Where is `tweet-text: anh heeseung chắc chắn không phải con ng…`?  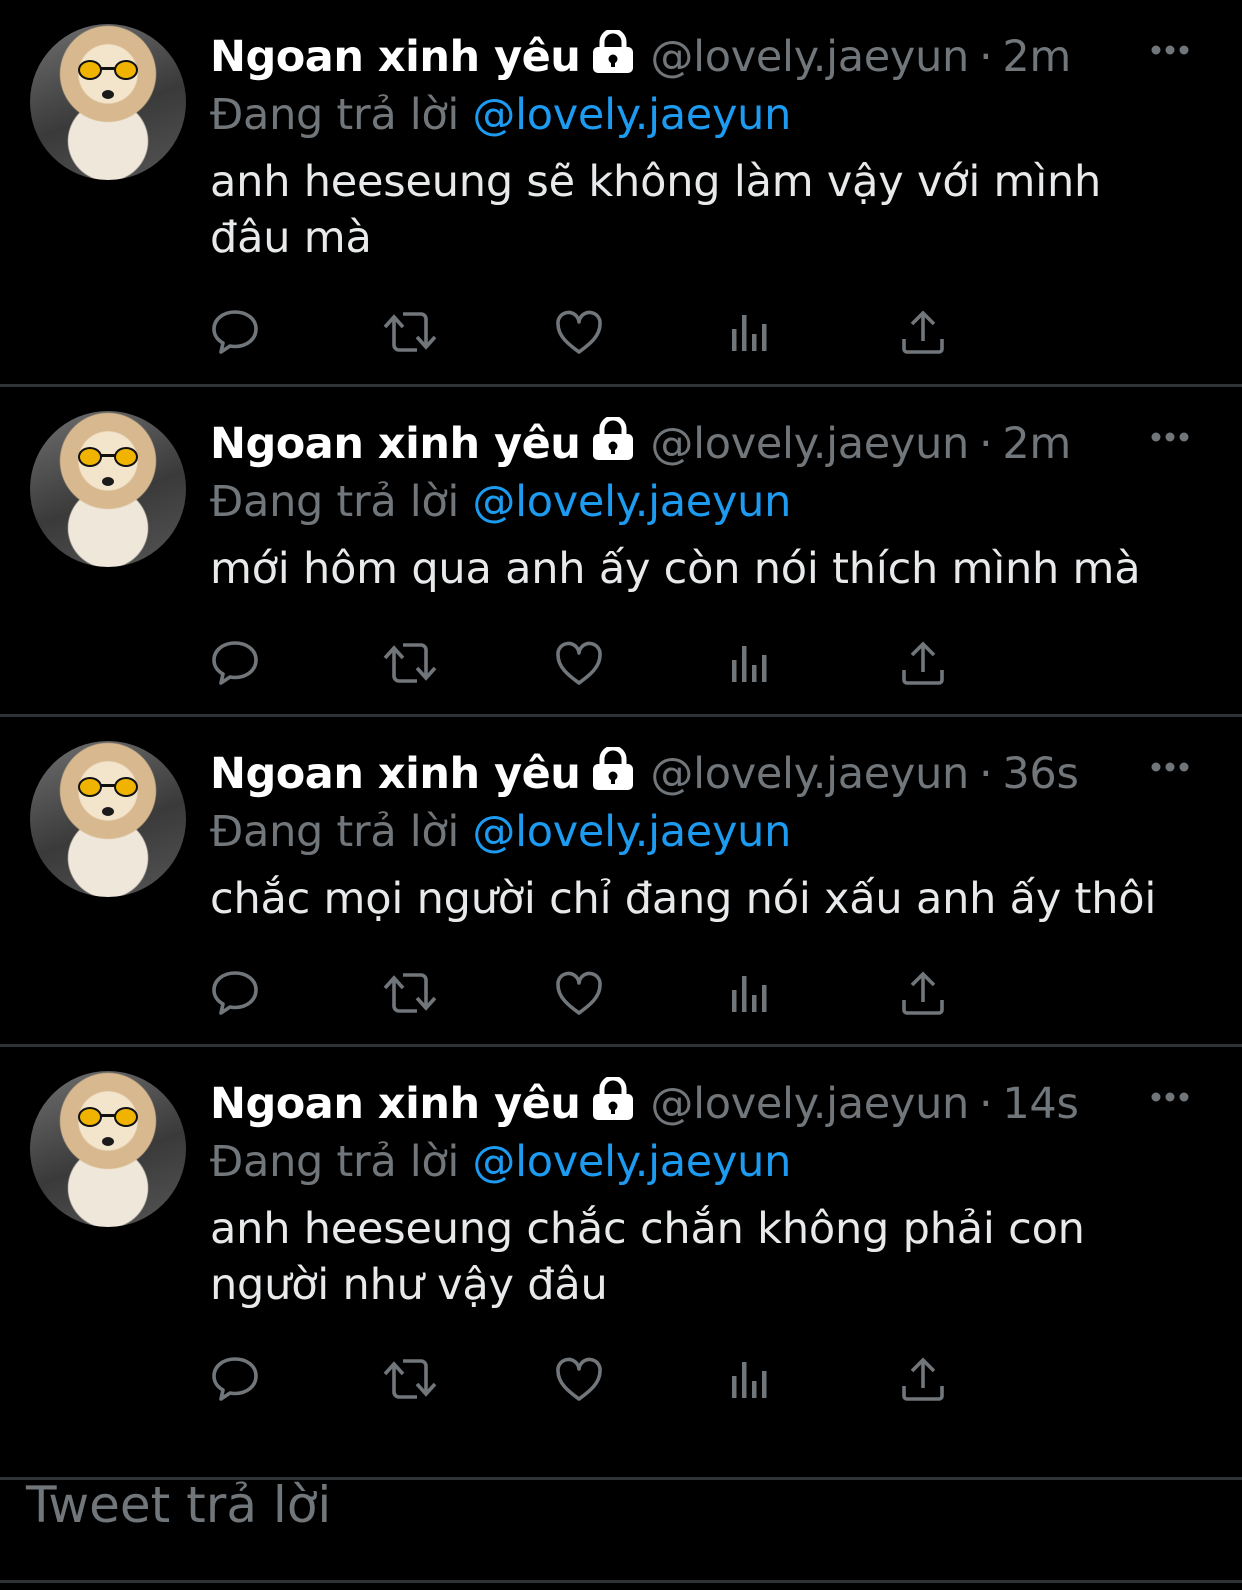
tweet-text: anh heeseung chắc chắn không phải con ng… is located at coordinates (647, 1257).